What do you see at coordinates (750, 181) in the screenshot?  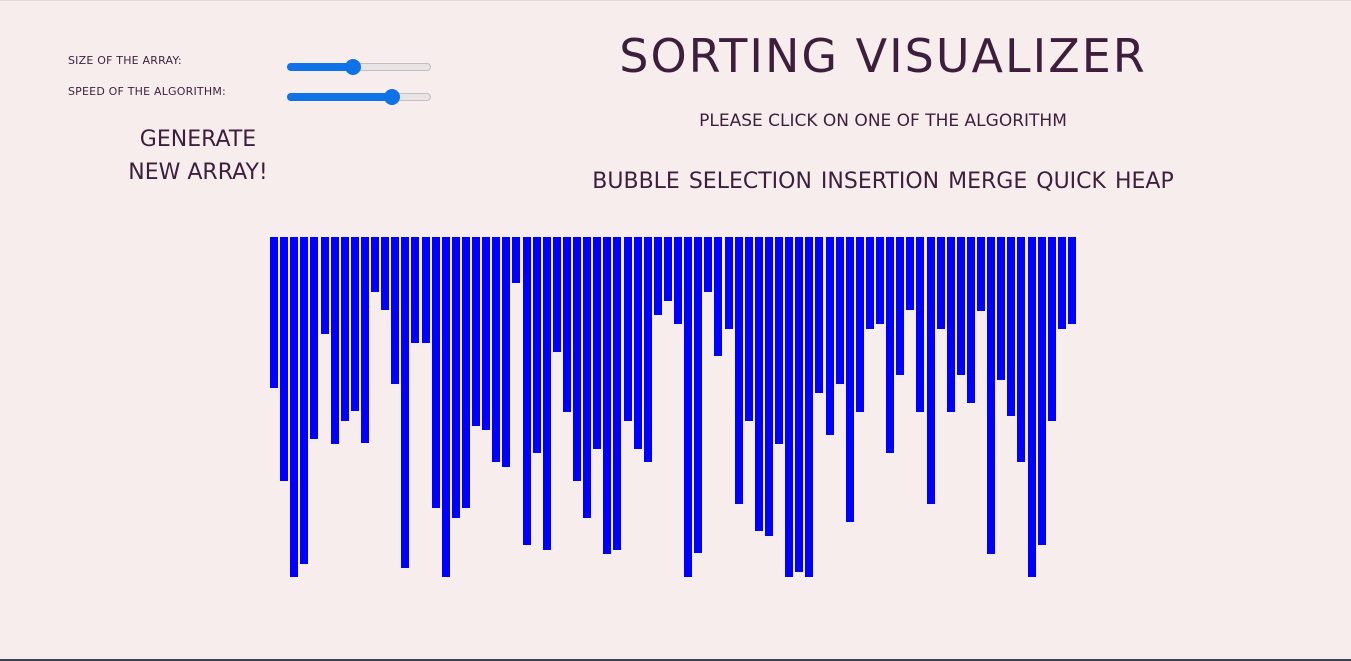 I see `algo-selection-button: SELECTION` at bounding box center [750, 181].